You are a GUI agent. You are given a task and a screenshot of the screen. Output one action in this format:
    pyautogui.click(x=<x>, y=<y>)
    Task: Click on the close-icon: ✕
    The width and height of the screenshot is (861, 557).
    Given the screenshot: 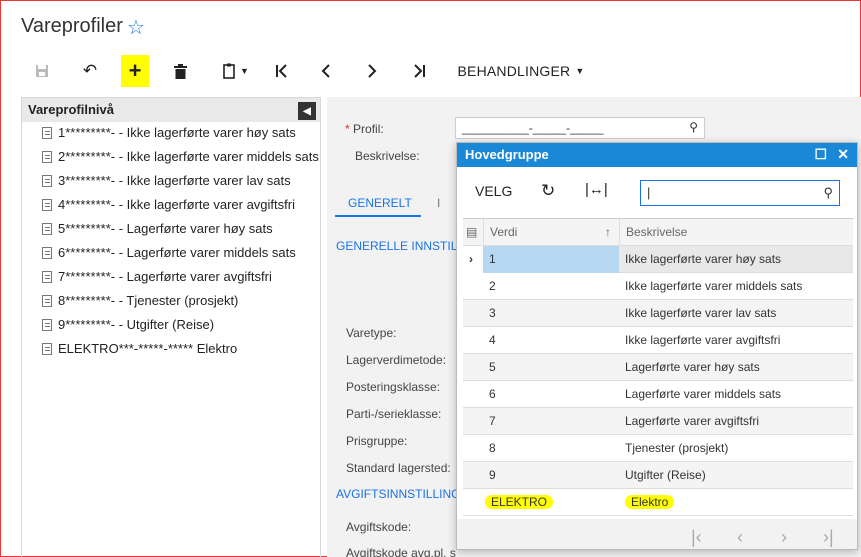 What is the action you would take?
    pyautogui.click(x=843, y=154)
    